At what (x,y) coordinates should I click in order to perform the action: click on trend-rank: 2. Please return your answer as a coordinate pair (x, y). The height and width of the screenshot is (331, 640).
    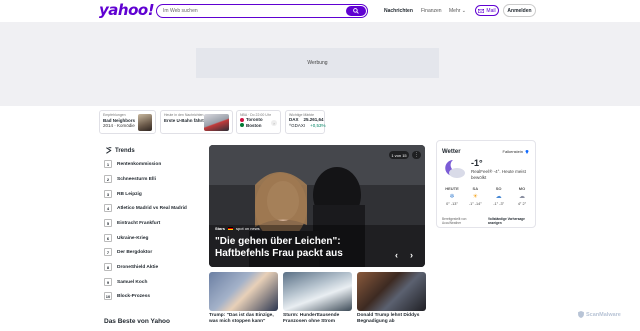
    Looking at the image, I should click on (108, 179).